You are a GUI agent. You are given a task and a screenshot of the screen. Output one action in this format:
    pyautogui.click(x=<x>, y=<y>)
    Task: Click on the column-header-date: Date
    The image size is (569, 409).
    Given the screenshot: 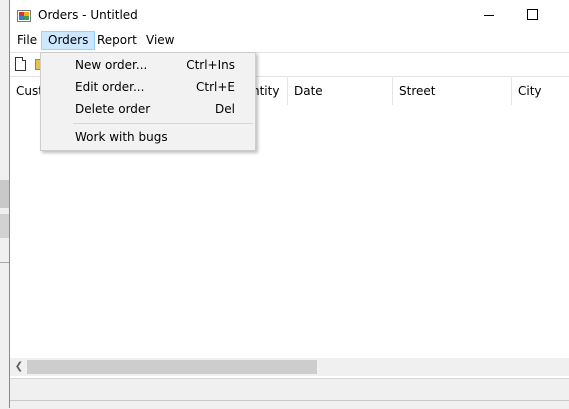 What is the action you would take?
    pyautogui.click(x=340, y=91)
    